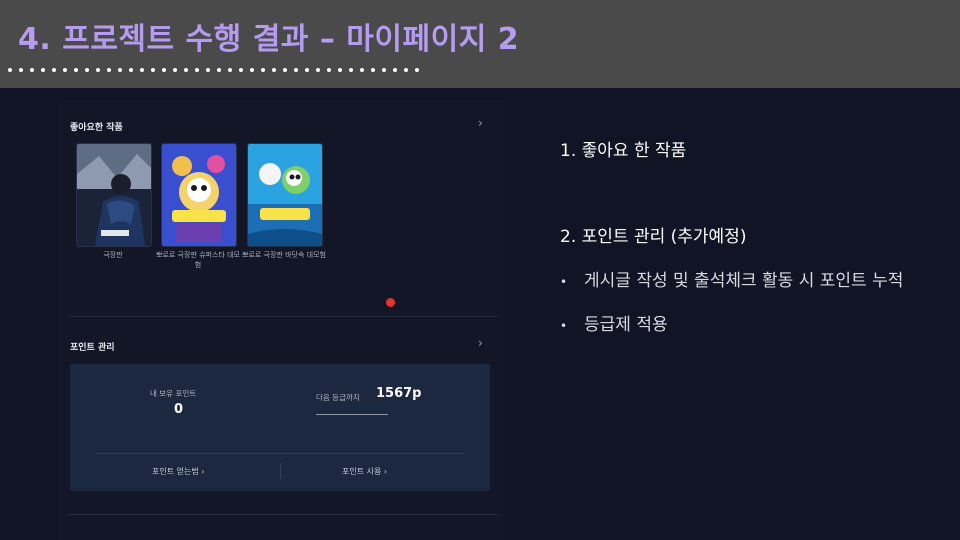  Describe the element at coordinates (198, 260) in the screenshot. I see `poster-2-caption: 뽀로로 극장판 슈퍼스타 대모험` at that location.